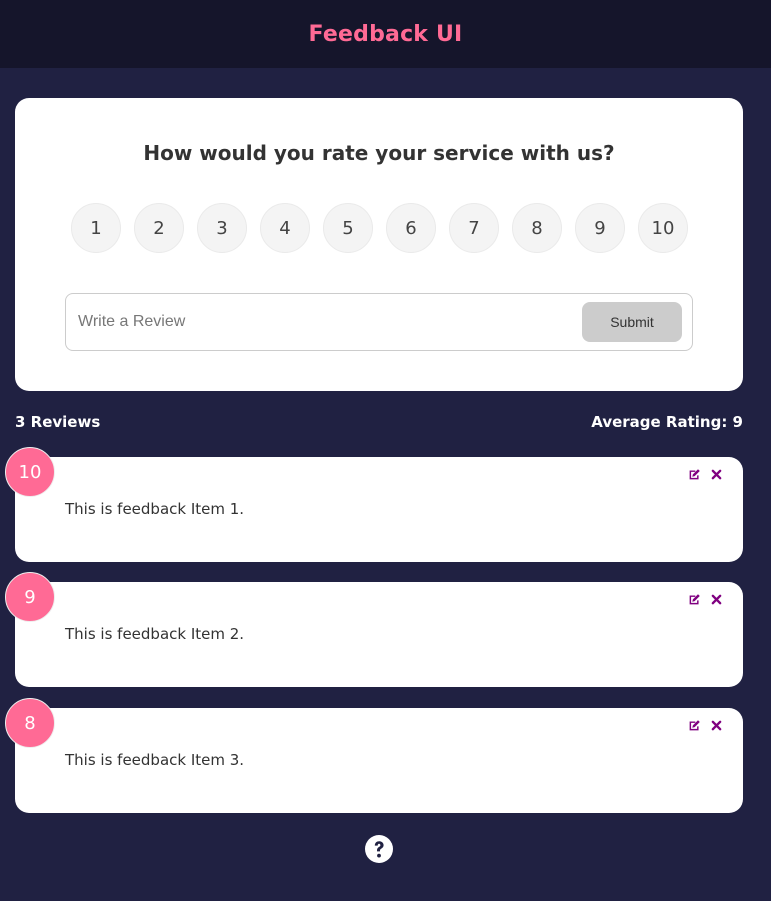  What do you see at coordinates (379, 228) in the screenshot?
I see `rating-options: 1 2 3 4 5 6 7 8 9 10` at bounding box center [379, 228].